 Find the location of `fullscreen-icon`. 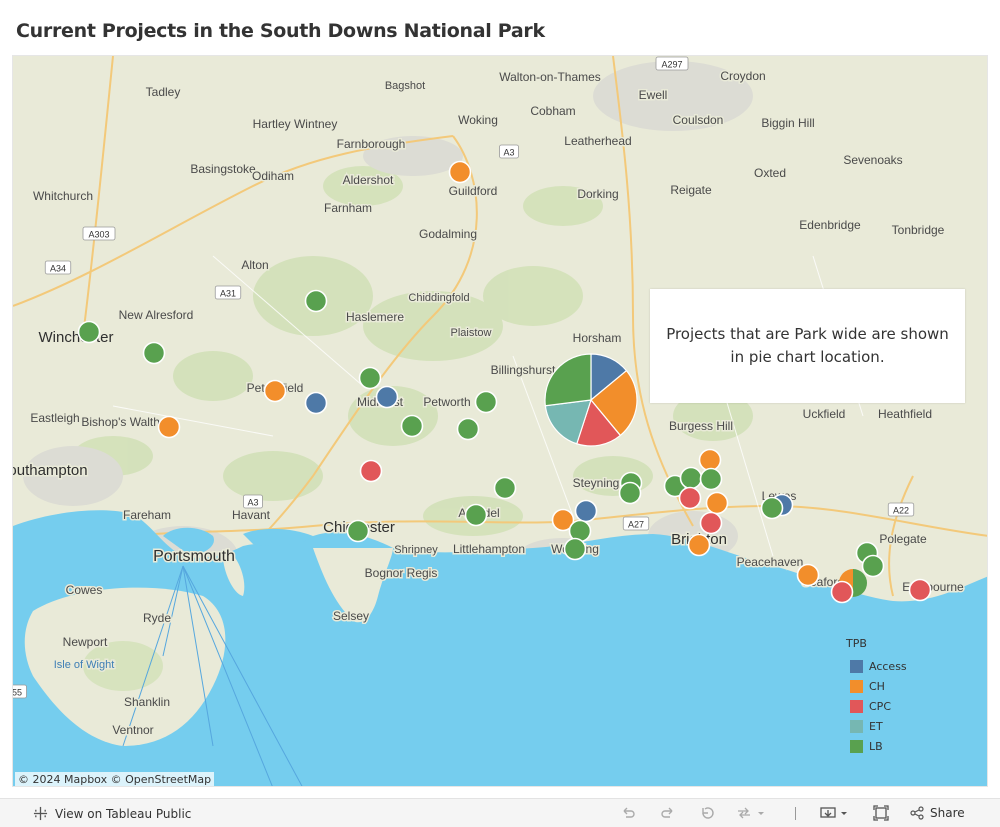

fullscreen-icon is located at coordinates (881, 813).